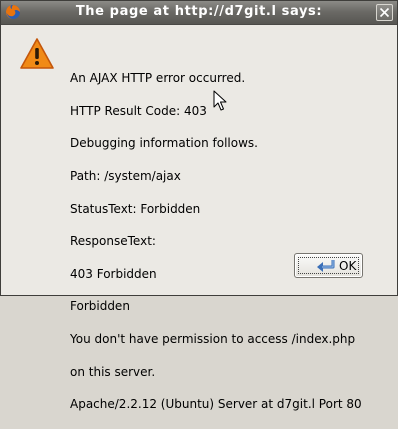  Describe the element at coordinates (37, 54) in the screenshot. I see `warning-triangle-icon` at that location.